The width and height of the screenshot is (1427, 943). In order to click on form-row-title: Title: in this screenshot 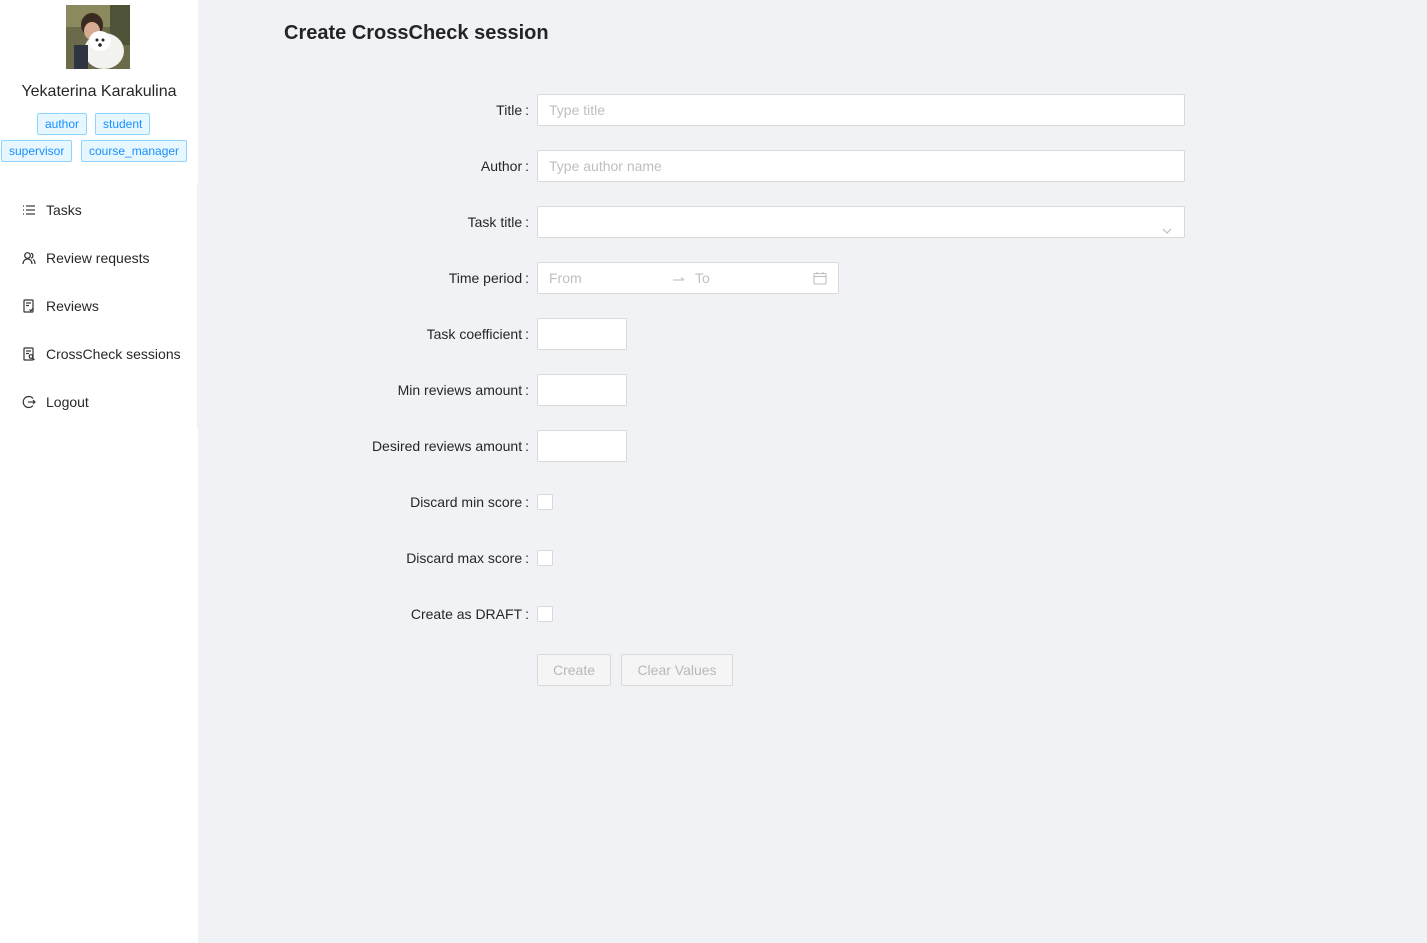, I will do `click(812, 110)`.